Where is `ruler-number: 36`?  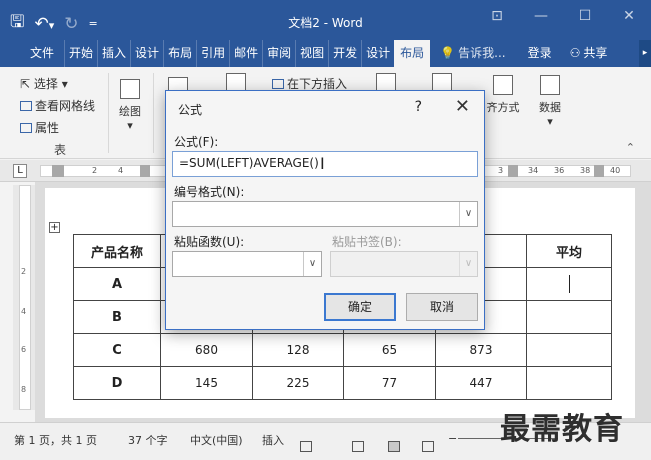
ruler-number: 36 is located at coordinates (559, 170).